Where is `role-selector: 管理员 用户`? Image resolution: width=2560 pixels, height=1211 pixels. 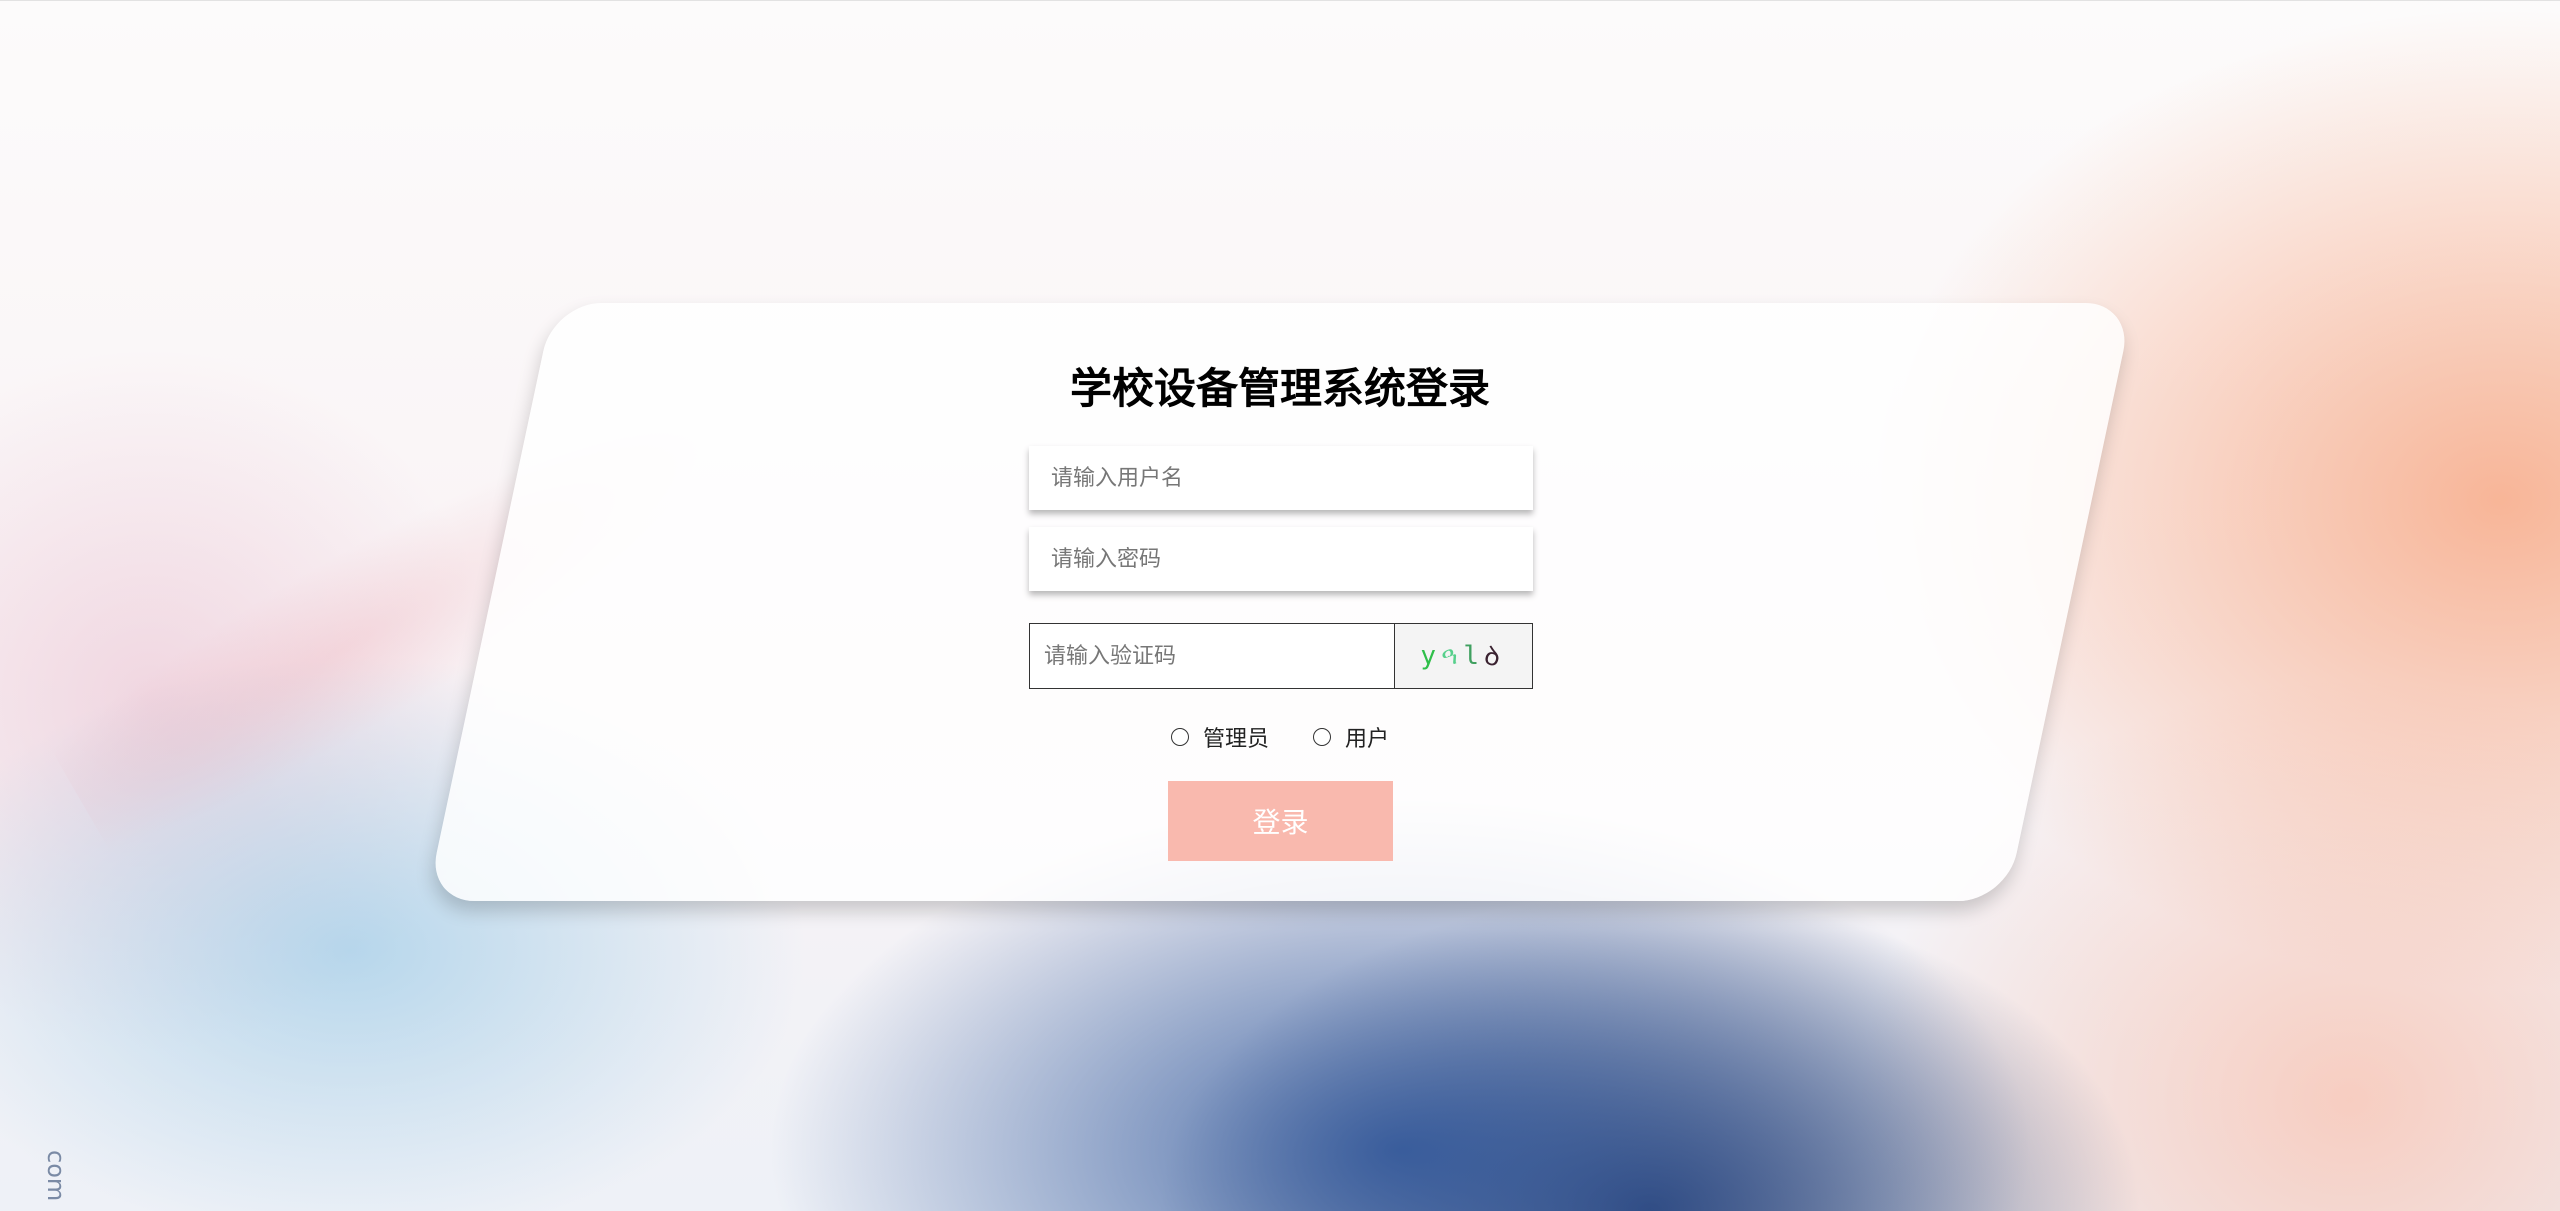
role-selector: 管理员 用户 is located at coordinates (1280, 737).